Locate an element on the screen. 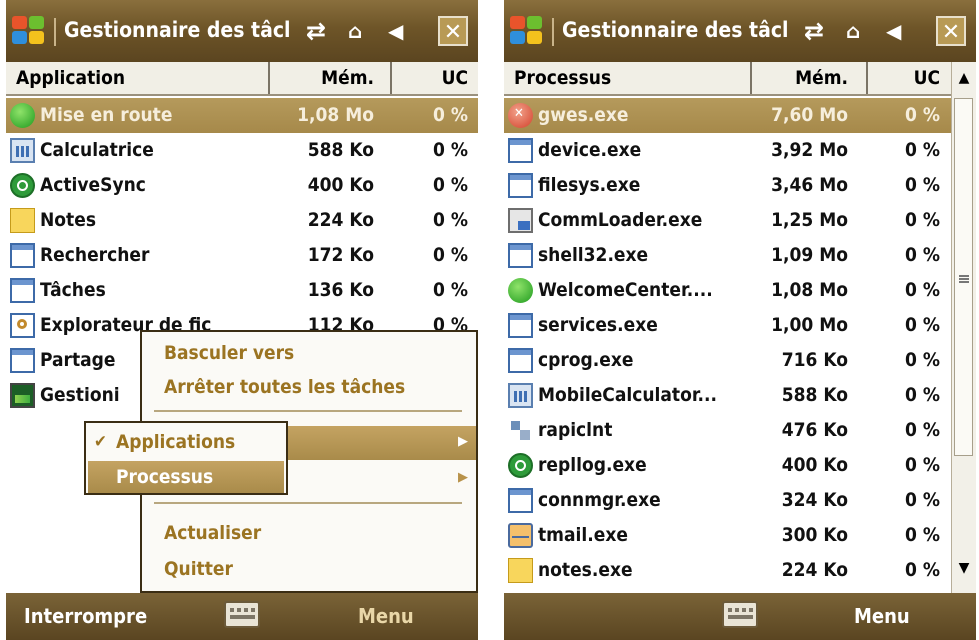 The height and width of the screenshot is (640, 979). menu-item-view-highlighted is located at coordinates (382, 443).